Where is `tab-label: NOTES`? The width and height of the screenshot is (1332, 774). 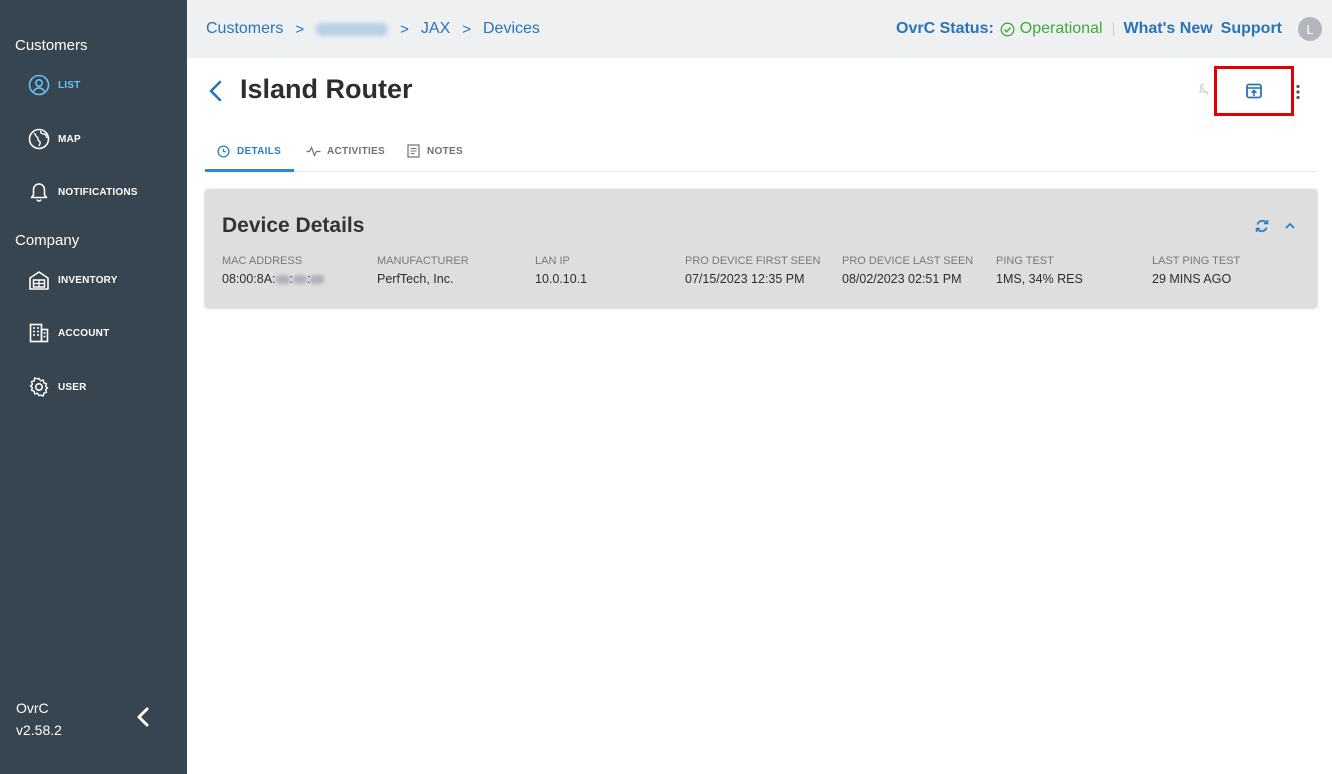
tab-label: NOTES is located at coordinates (445, 151).